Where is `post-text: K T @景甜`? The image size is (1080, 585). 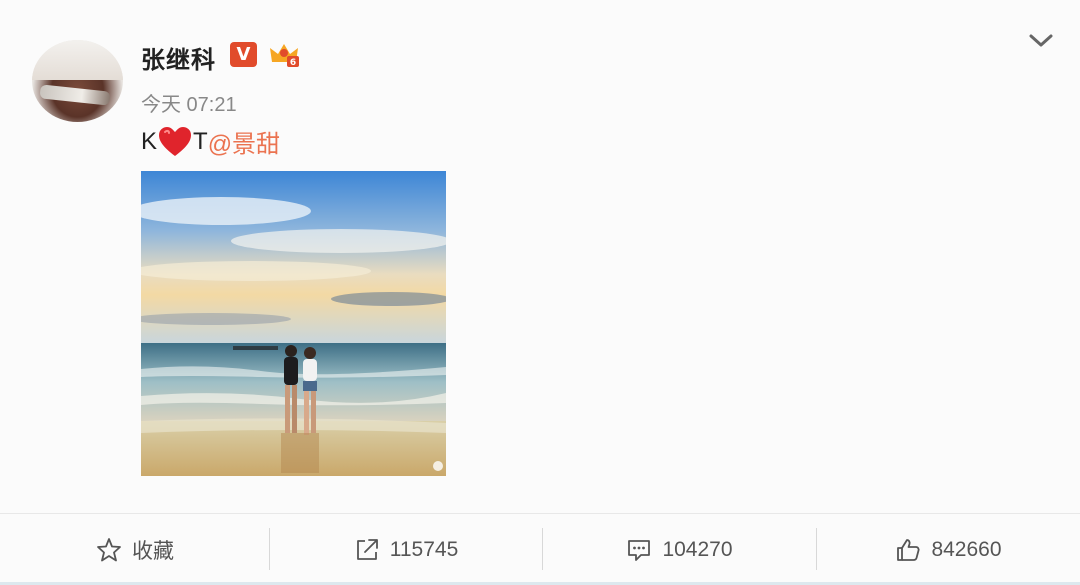 post-text: K T @景甜 is located at coordinates (210, 141).